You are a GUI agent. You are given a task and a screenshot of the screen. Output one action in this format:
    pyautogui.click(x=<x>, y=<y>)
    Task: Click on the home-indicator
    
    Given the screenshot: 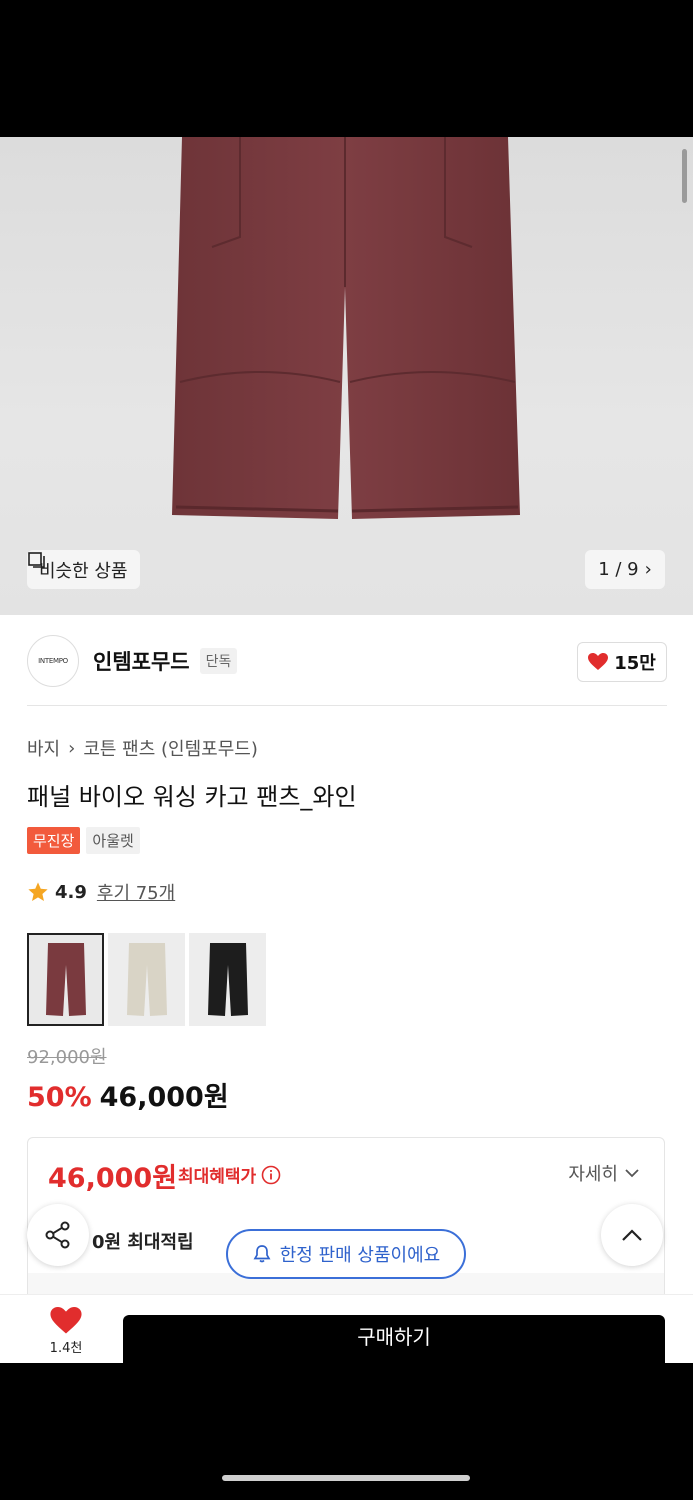 What is the action you would take?
    pyautogui.click(x=346, y=1478)
    